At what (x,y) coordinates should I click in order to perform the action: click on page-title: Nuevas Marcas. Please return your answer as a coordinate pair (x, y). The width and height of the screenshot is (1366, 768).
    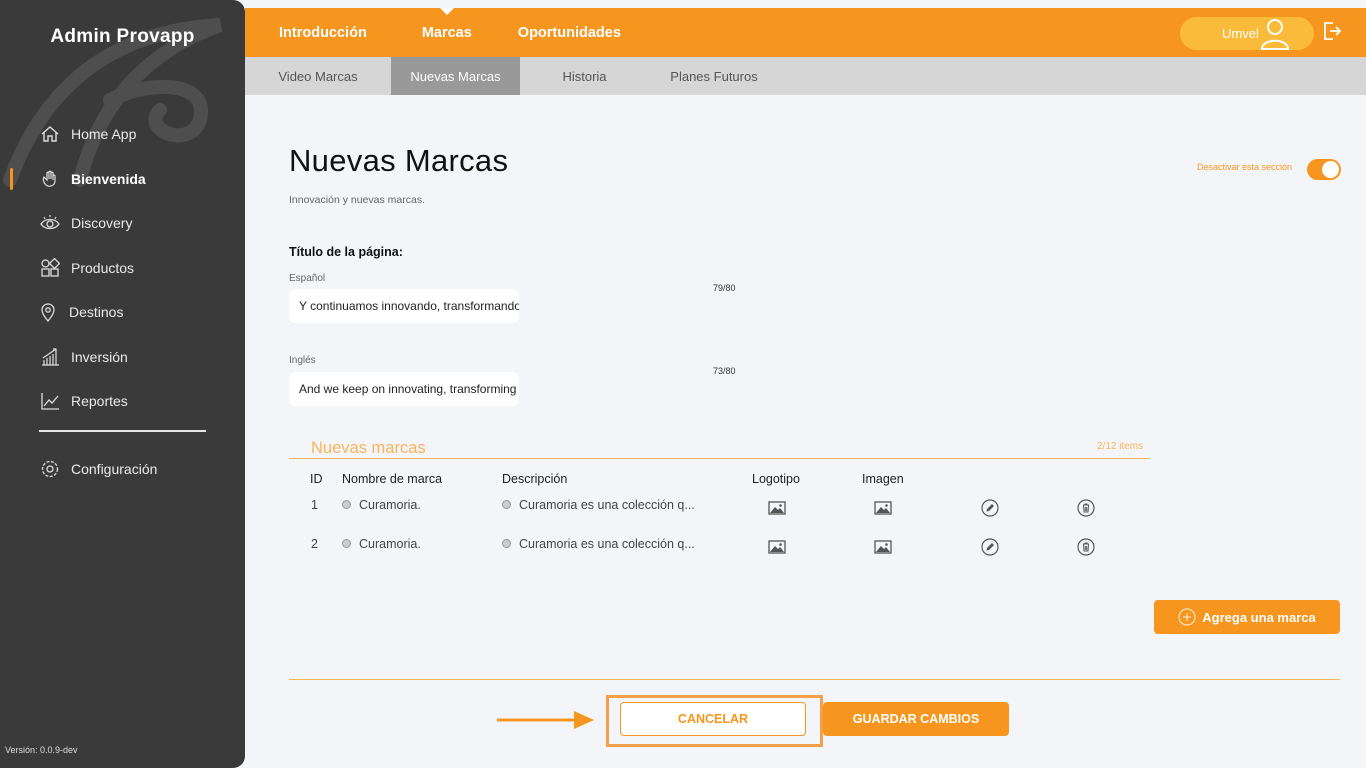
    Looking at the image, I should click on (399, 160).